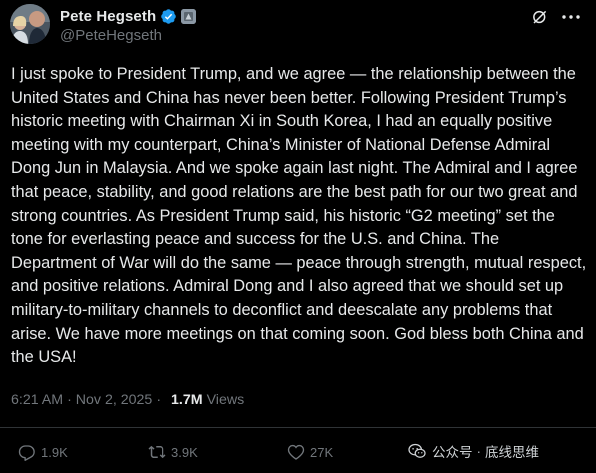 The width and height of the screenshot is (596, 473). I want to click on grok-icon, so click(540, 17).